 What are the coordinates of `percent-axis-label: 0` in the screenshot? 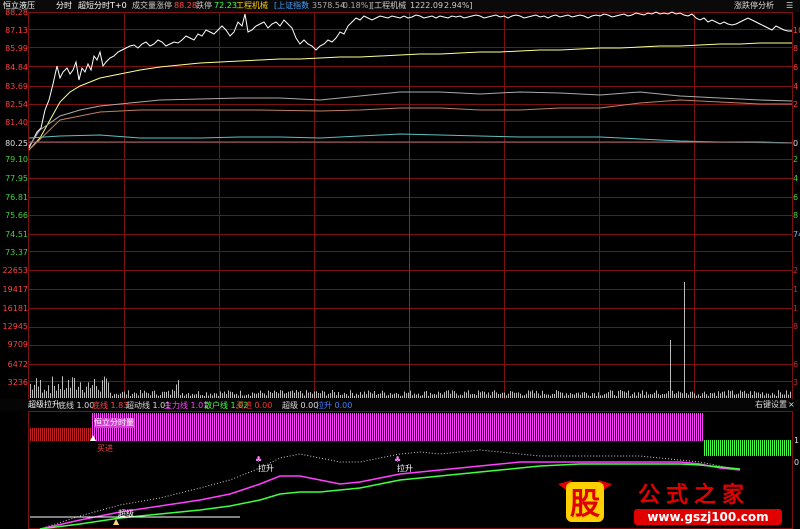 It's located at (796, 143).